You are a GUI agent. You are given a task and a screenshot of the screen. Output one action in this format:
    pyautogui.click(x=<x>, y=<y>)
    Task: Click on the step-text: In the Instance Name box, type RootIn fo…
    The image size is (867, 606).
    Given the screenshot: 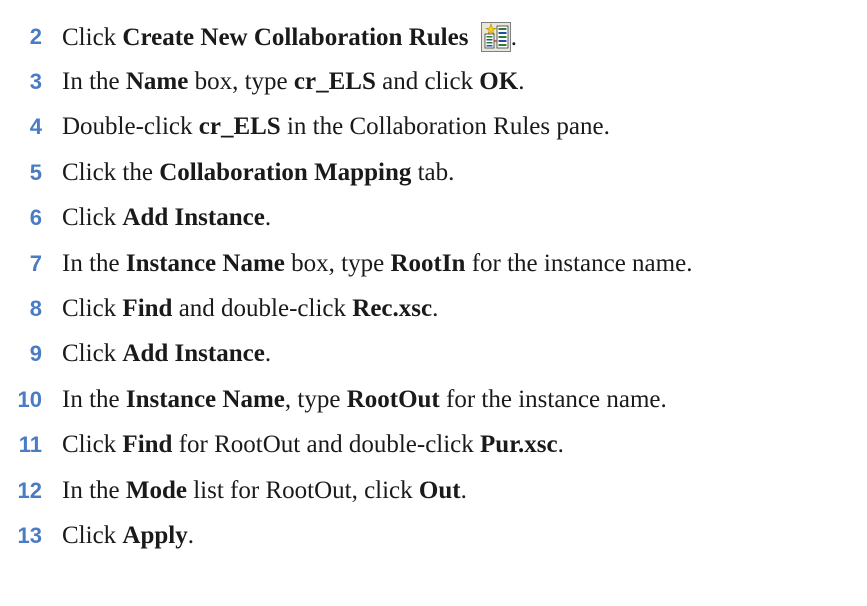 What is the action you would take?
    pyautogui.click(x=367, y=264)
    